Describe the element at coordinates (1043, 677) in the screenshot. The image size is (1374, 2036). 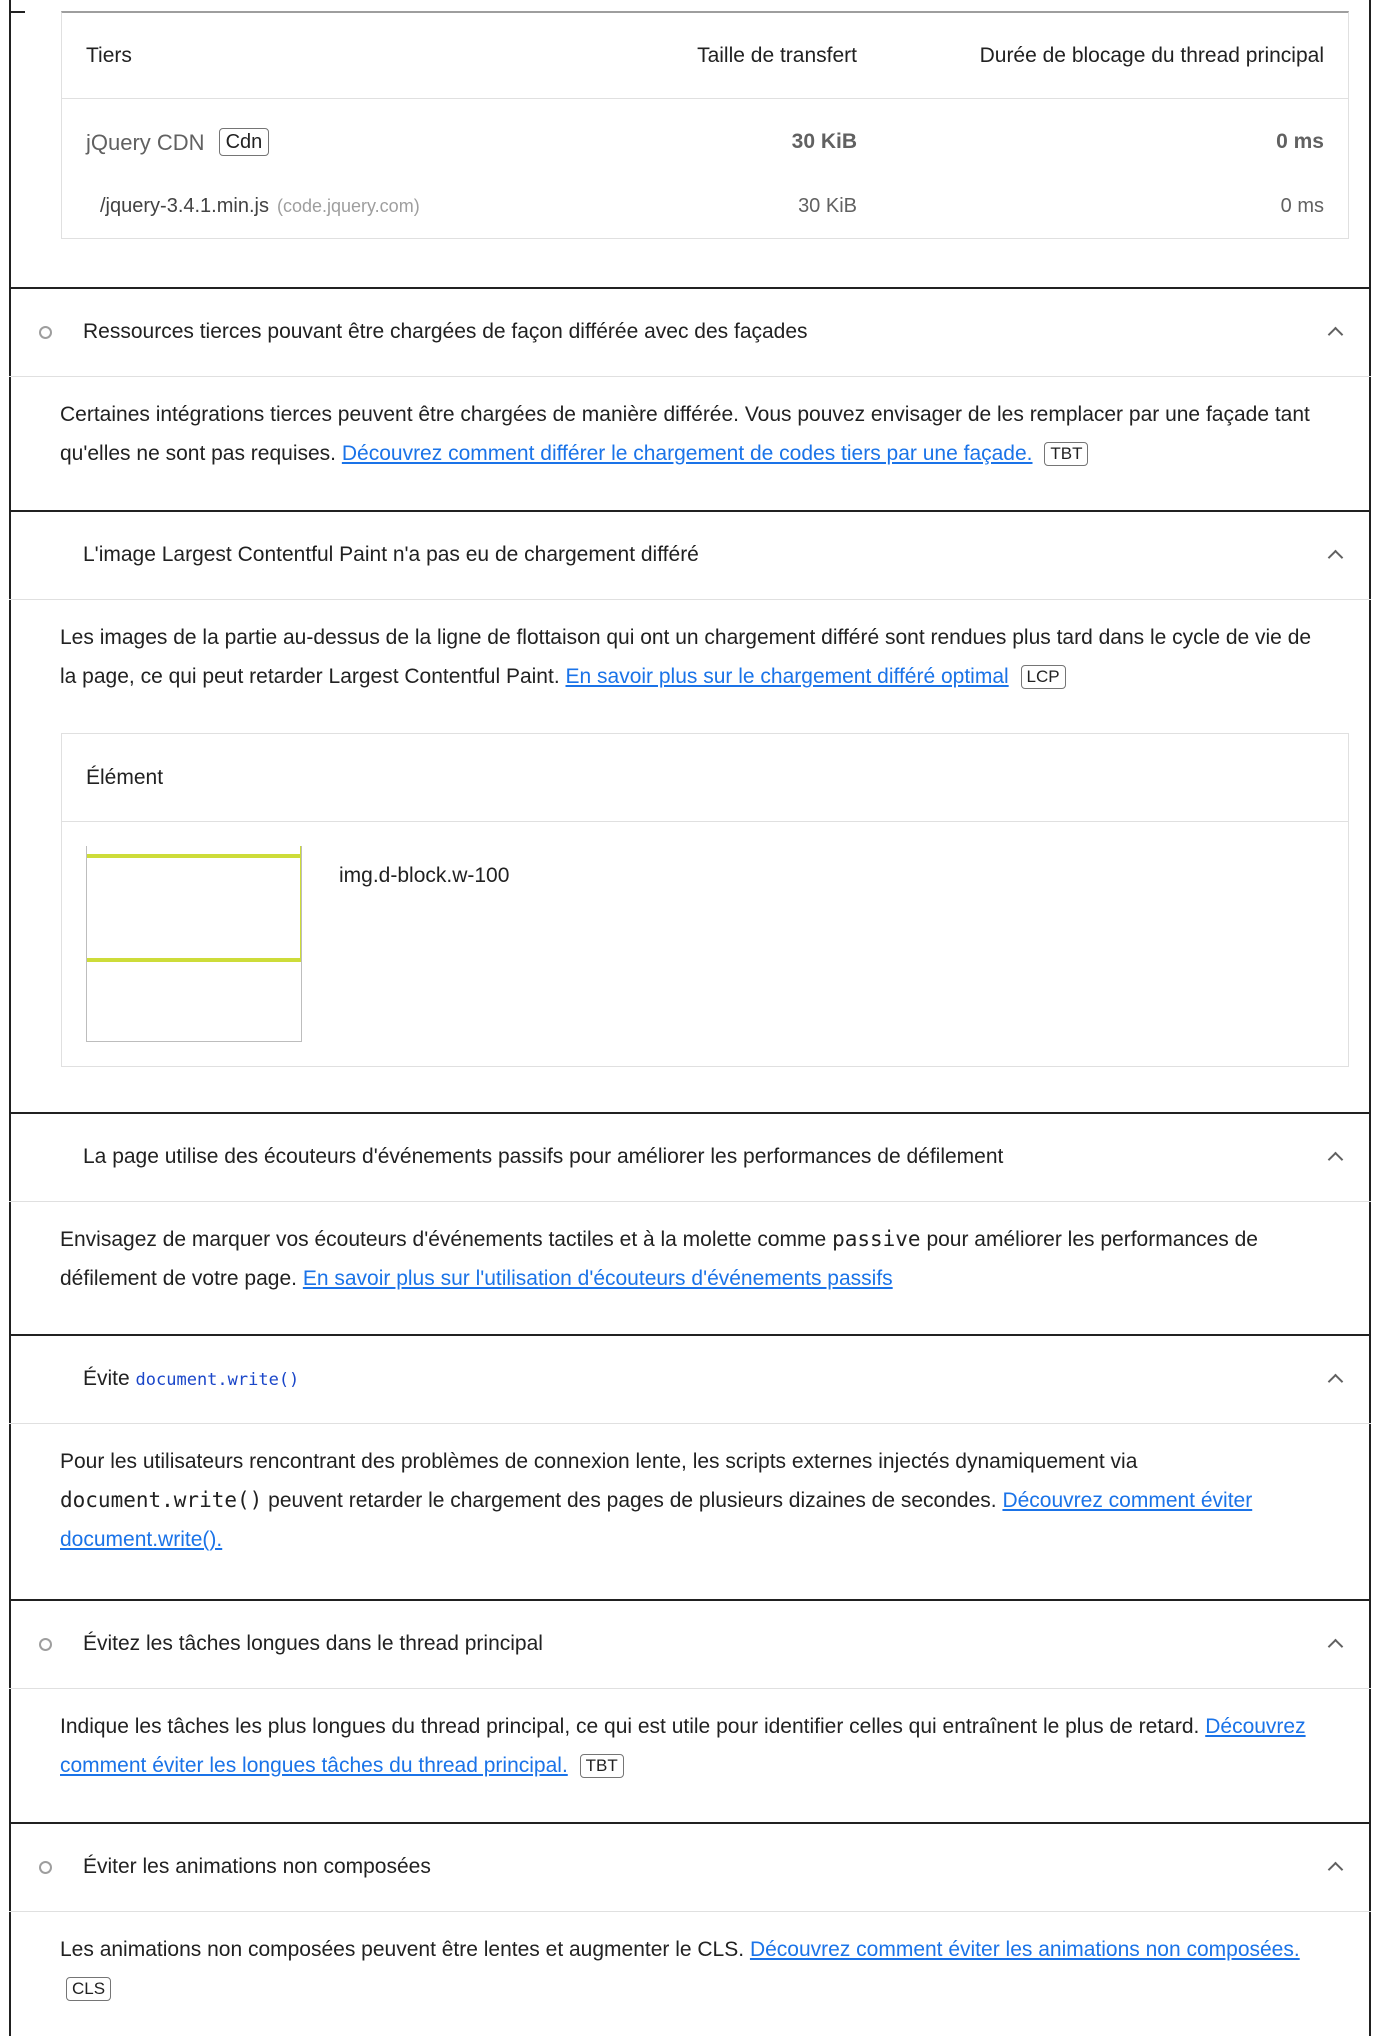
I see `metric-badge-lcp: LCP` at that location.